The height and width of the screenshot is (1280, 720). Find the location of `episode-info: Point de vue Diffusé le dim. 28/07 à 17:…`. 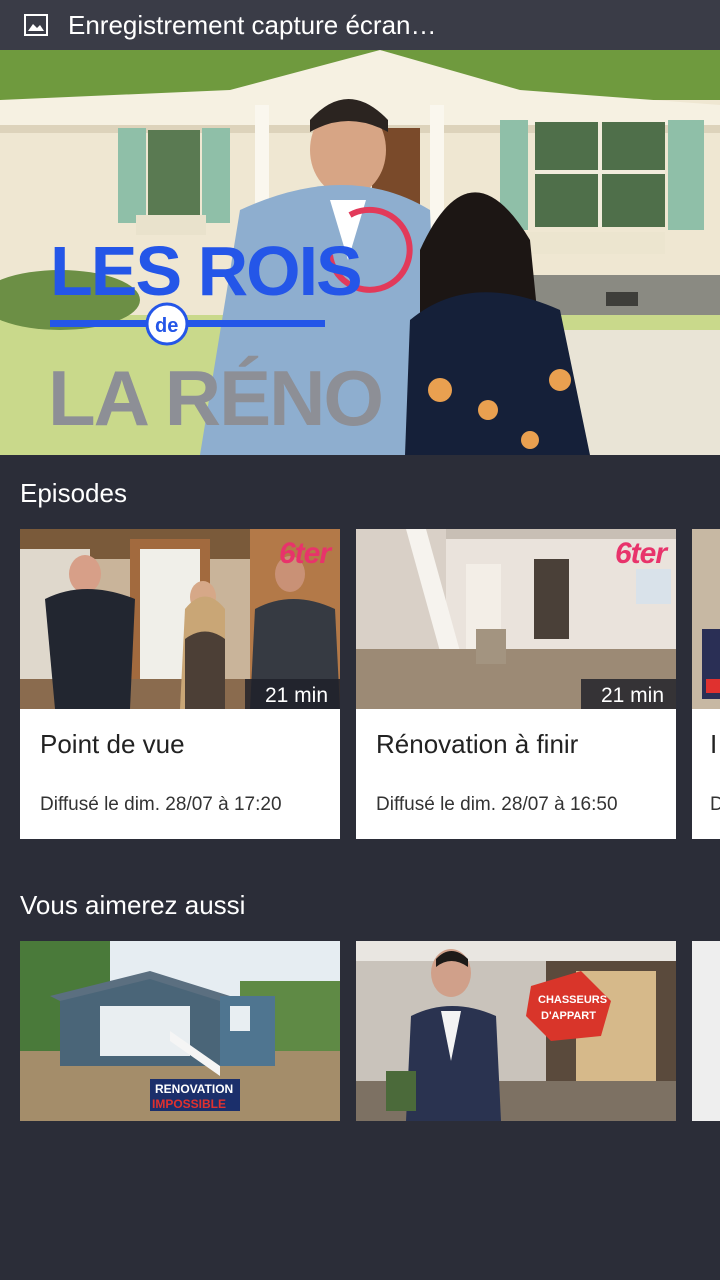

episode-info: Point de vue Diffusé le dim. 28/07 à 17:… is located at coordinates (180, 774).